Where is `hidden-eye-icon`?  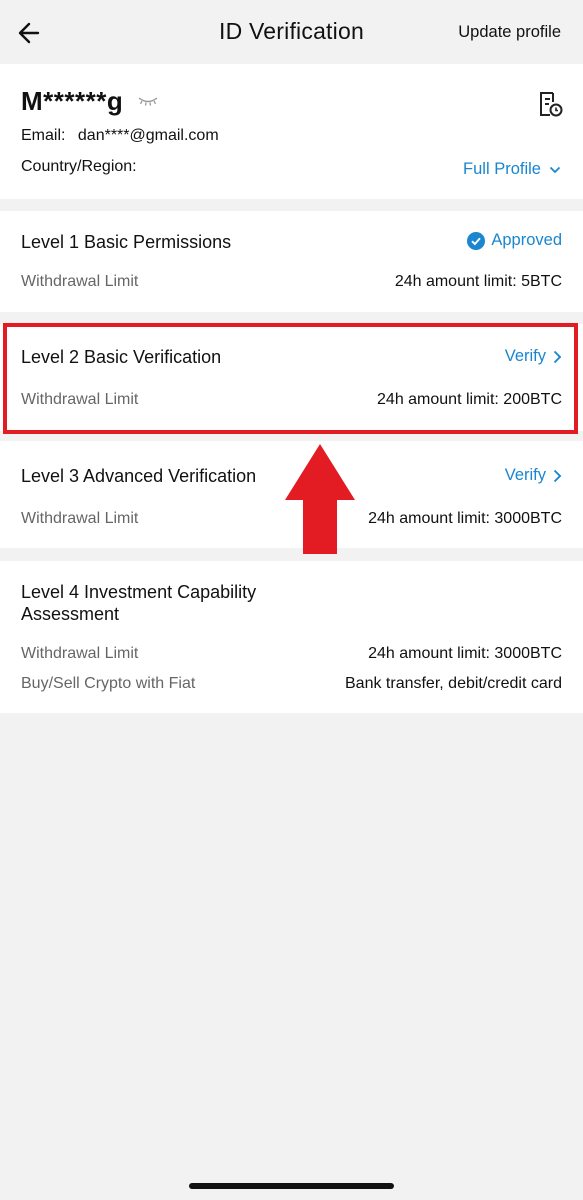 hidden-eye-icon is located at coordinates (148, 101).